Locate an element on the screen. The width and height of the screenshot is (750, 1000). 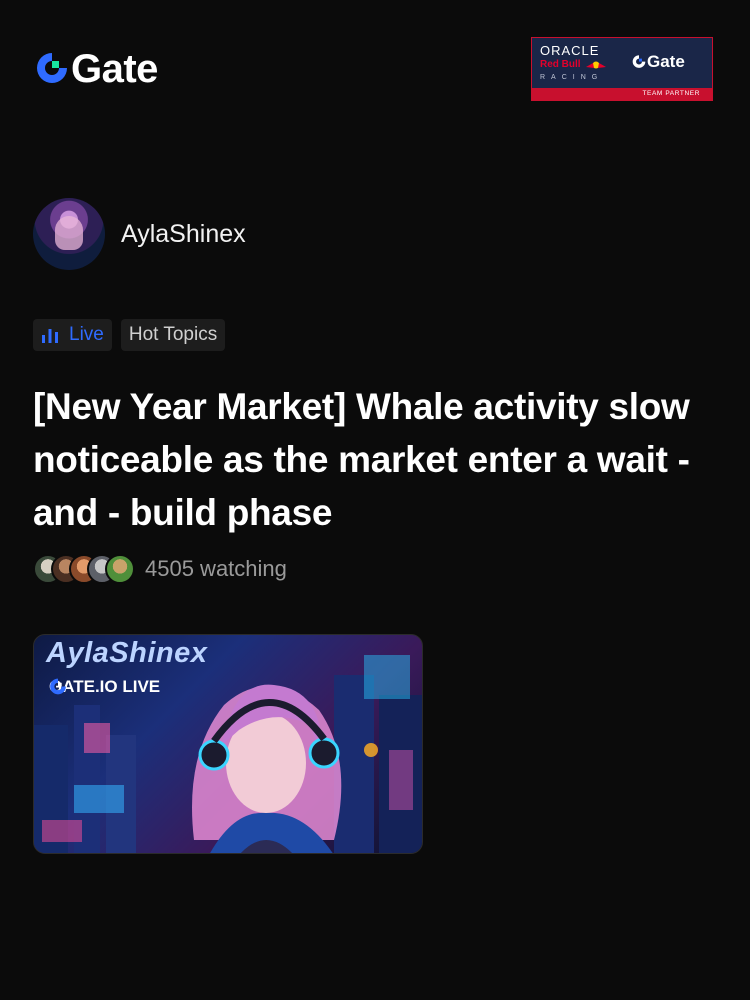
tag-list: Live Hot Topics is located at coordinates (133, 335).